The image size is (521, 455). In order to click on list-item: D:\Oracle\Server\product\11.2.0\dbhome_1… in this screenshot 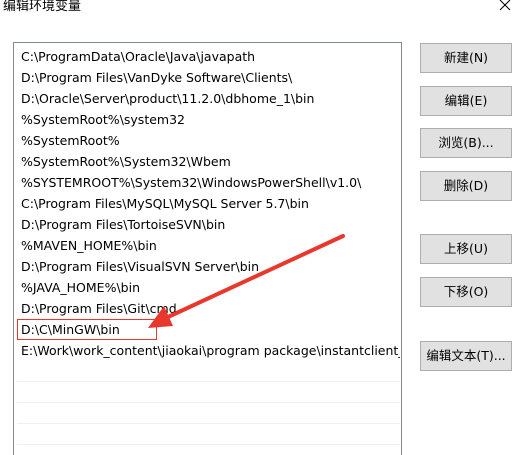, I will do `click(208, 98)`.